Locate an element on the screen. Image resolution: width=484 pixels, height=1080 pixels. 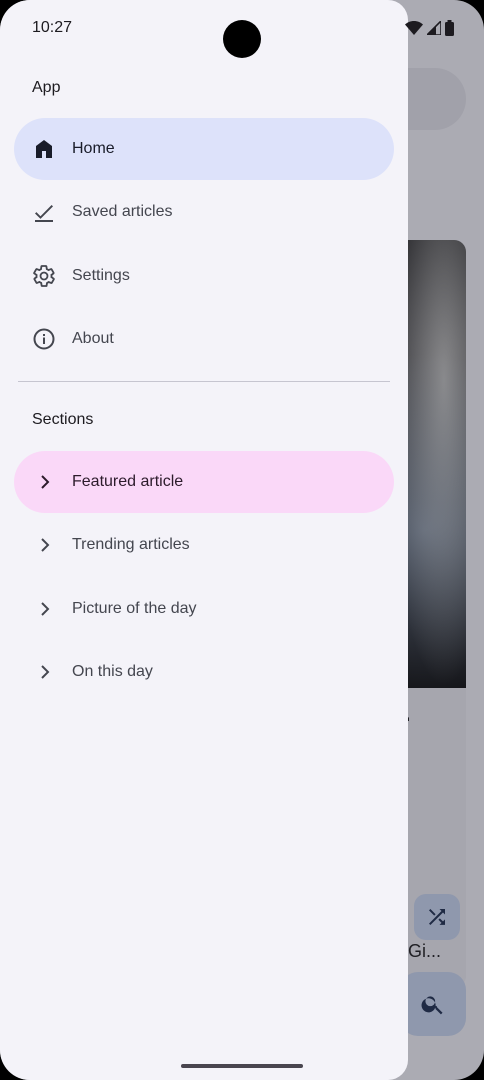
wifi-icon is located at coordinates (414, 28).